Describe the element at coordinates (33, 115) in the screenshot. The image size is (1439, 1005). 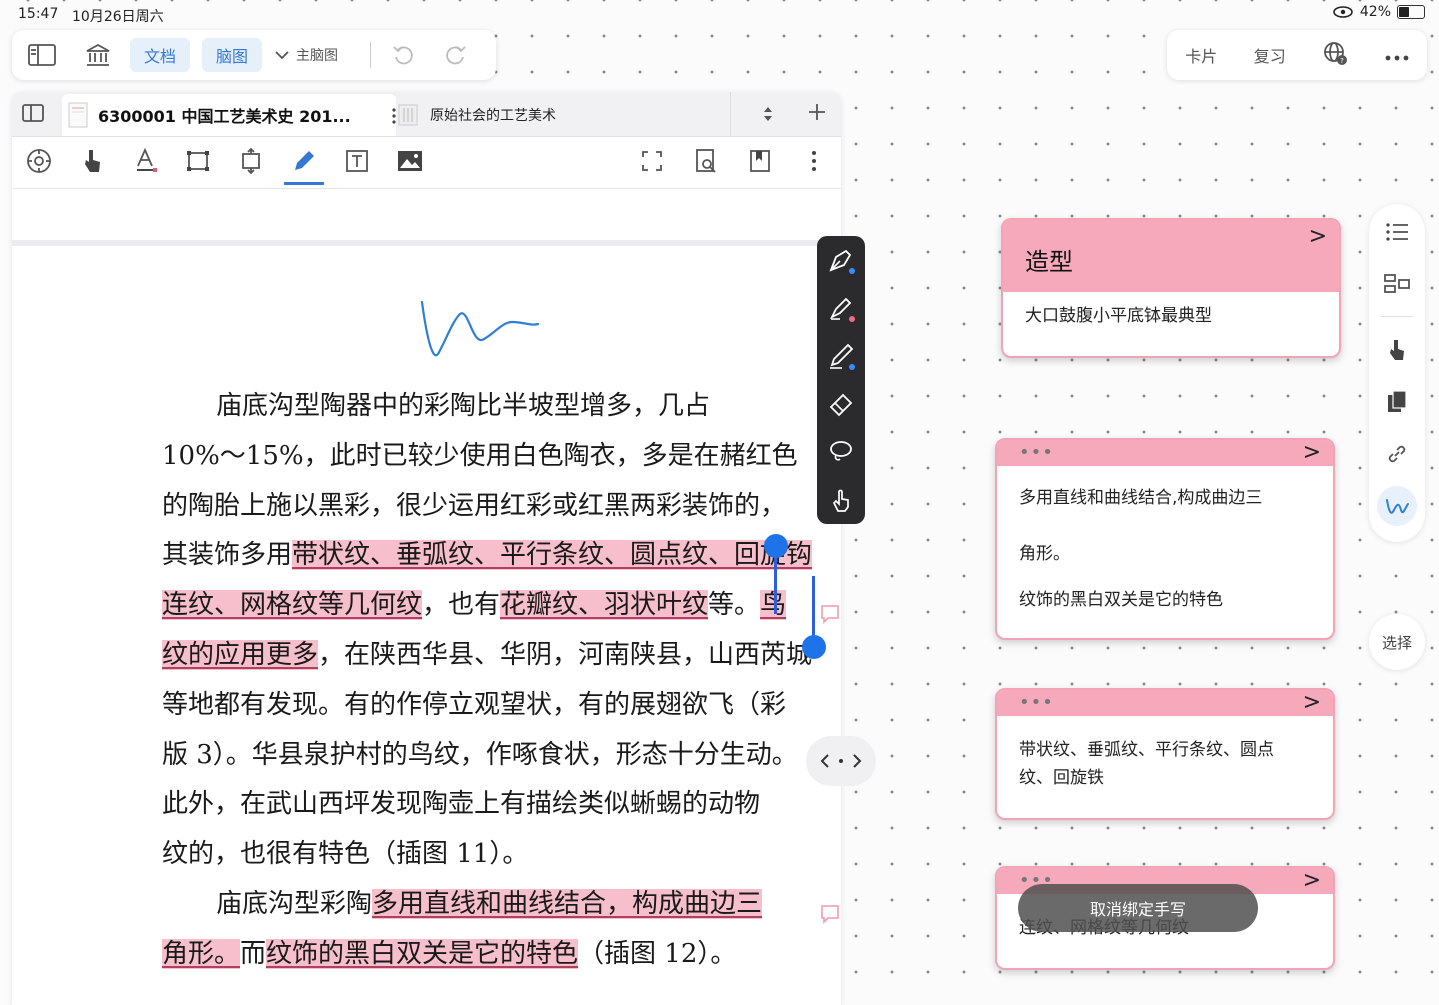
I see `split-view-button` at that location.